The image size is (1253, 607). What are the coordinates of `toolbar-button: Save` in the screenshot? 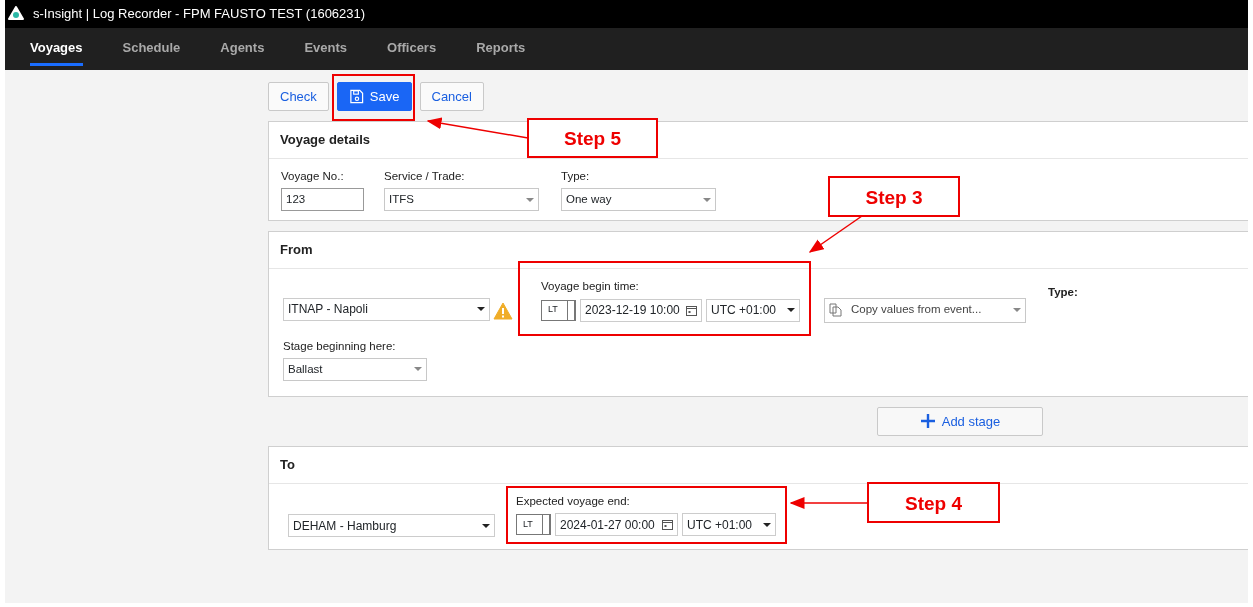 It's located at (374, 96).